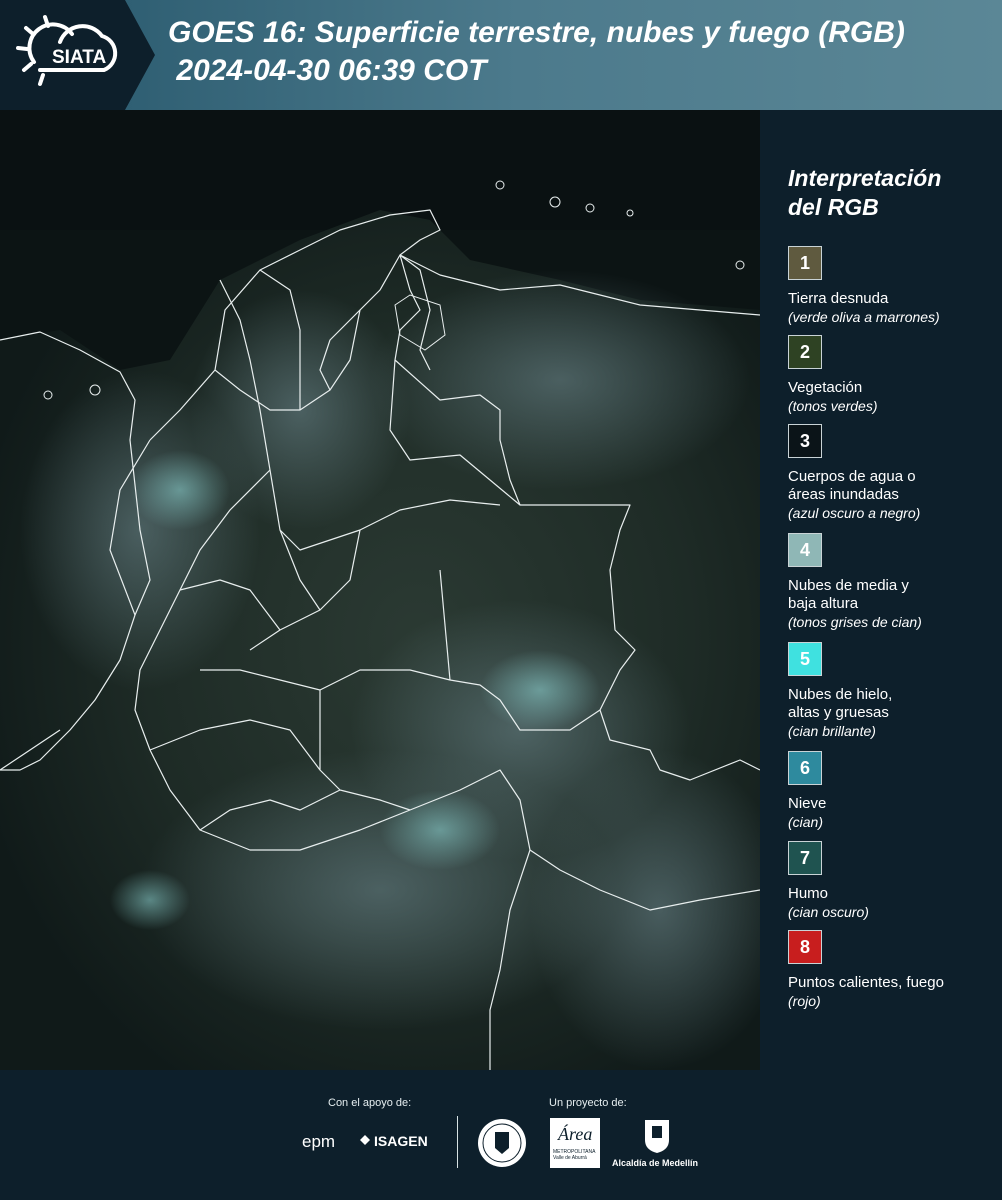  What do you see at coordinates (804, 1001) in the screenshot?
I see `legend-sublabel: (rojo)` at bounding box center [804, 1001].